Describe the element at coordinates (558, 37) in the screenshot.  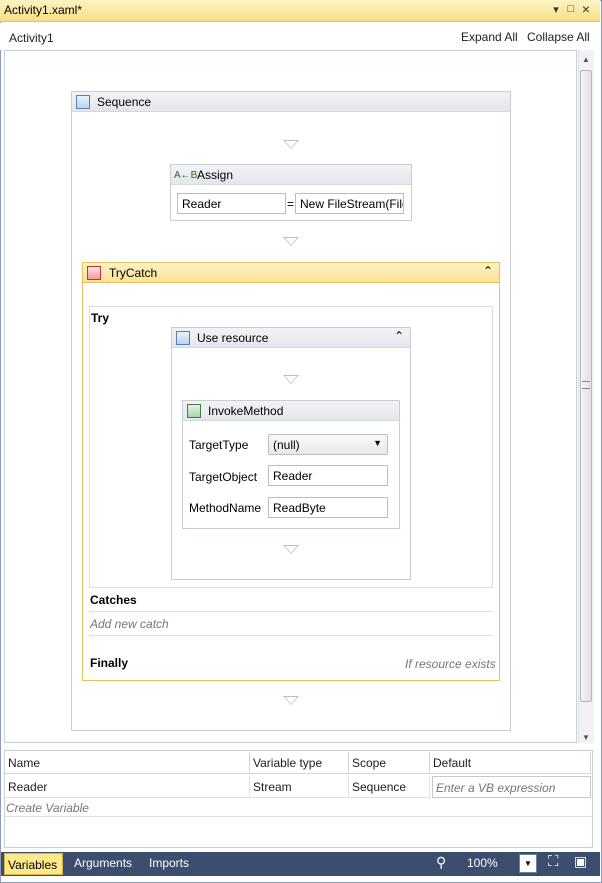
I see `collapse-all-link: Collapse All` at that location.